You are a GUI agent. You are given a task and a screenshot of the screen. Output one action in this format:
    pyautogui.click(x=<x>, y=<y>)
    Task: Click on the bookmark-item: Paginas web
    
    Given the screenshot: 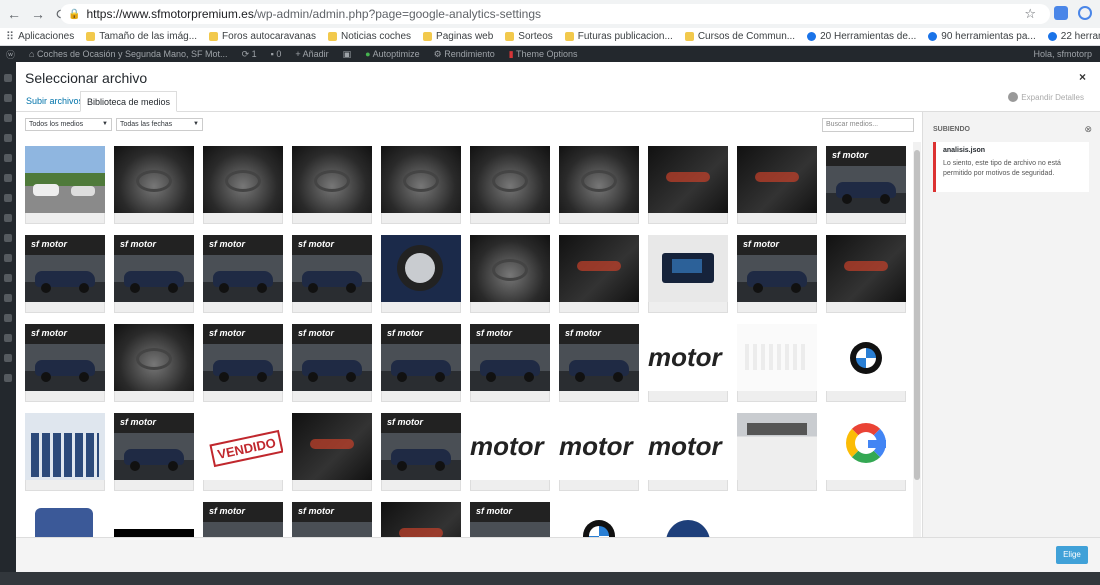 What is the action you would take?
    pyautogui.click(x=458, y=36)
    